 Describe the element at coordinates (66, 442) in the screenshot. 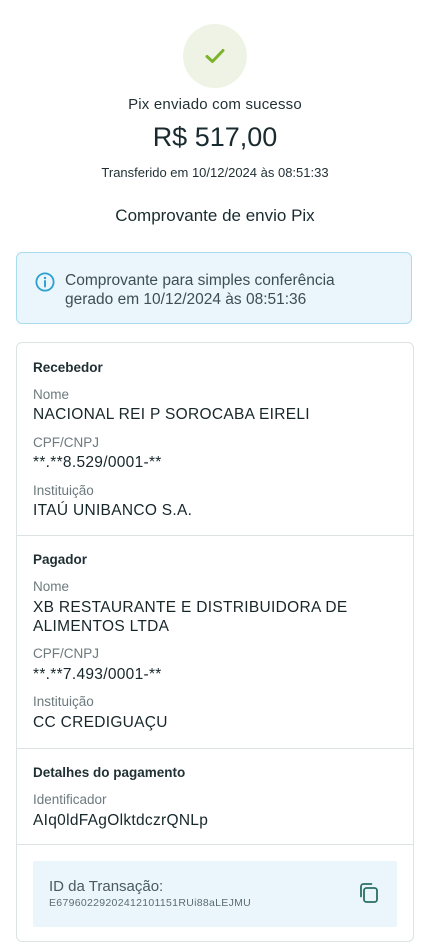

I see `recebedor-doc-label: CPF/CNPJ` at that location.